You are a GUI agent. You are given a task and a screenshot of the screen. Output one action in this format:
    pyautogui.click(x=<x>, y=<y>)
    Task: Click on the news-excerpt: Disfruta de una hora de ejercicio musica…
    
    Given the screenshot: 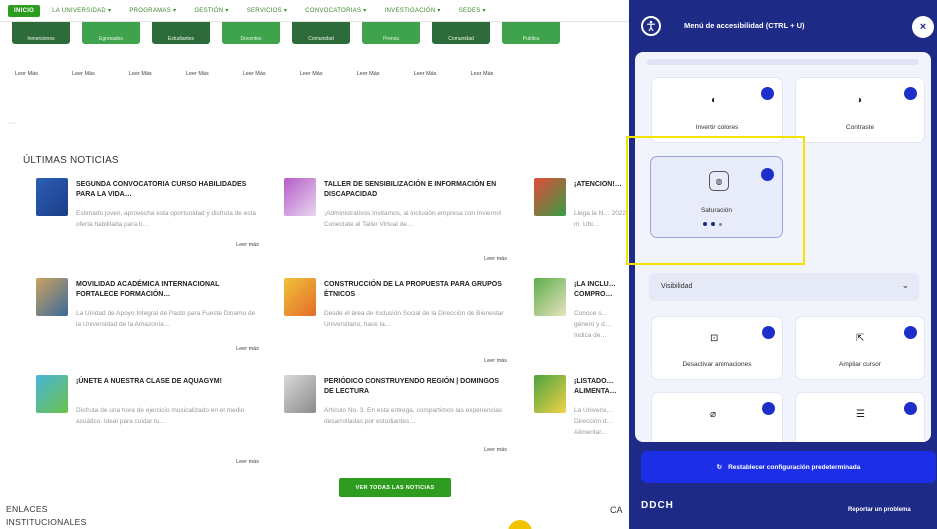 What is the action you would take?
    pyautogui.click(x=160, y=416)
    